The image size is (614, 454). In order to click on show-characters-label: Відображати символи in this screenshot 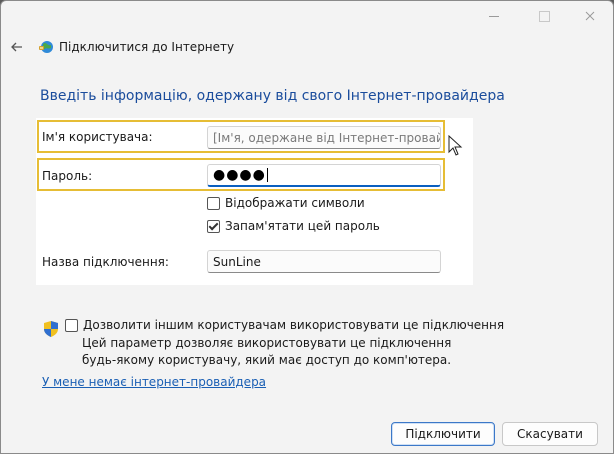, I will do `click(295, 203)`.